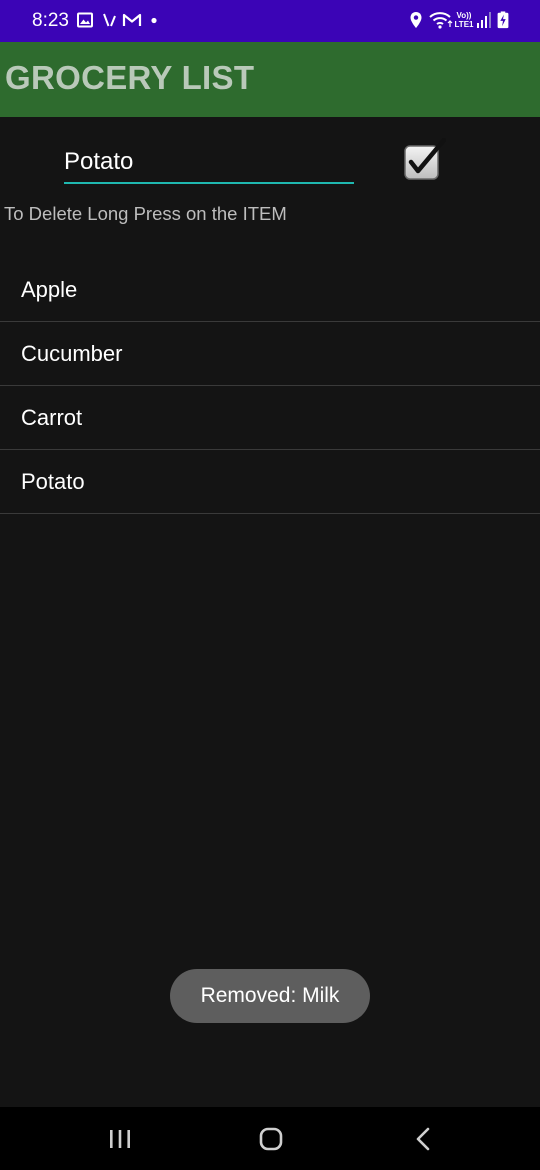 This screenshot has width=540, height=1170. Describe the element at coordinates (109, 20) in the screenshot. I see `vpn-slash-icon` at that location.